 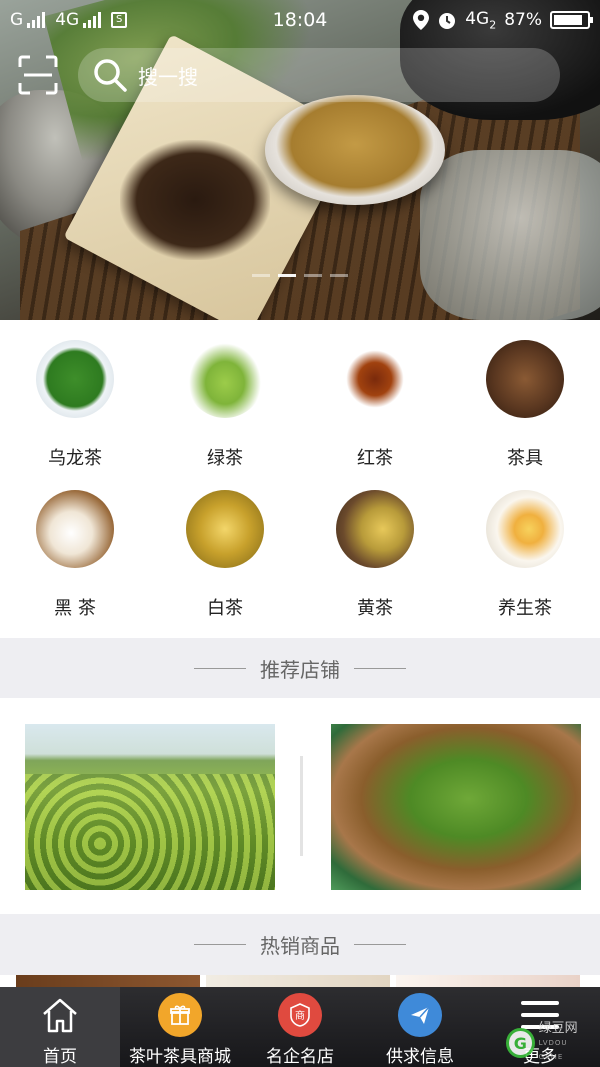 What do you see at coordinates (300, 275) in the screenshot?
I see `banner-pagination` at bounding box center [300, 275].